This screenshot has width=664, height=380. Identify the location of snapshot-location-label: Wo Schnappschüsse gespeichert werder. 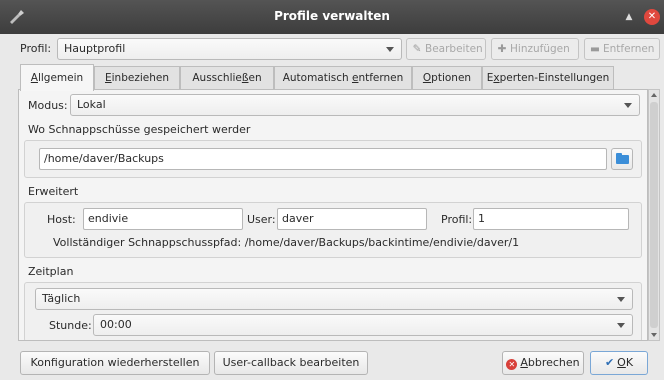
(139, 129).